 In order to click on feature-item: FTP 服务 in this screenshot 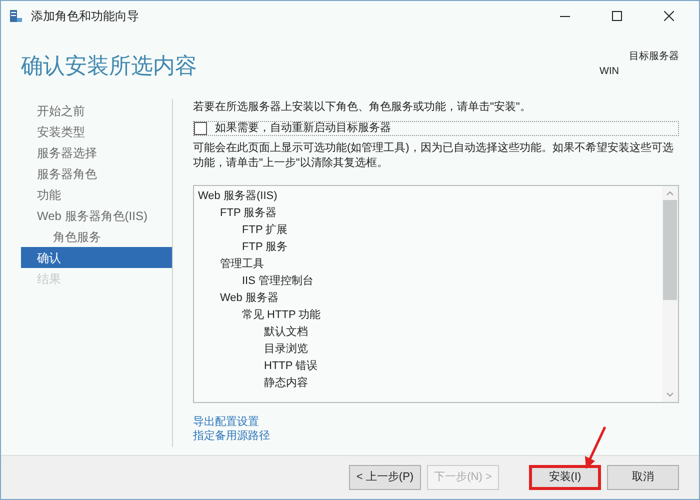, I will do `click(265, 247)`.